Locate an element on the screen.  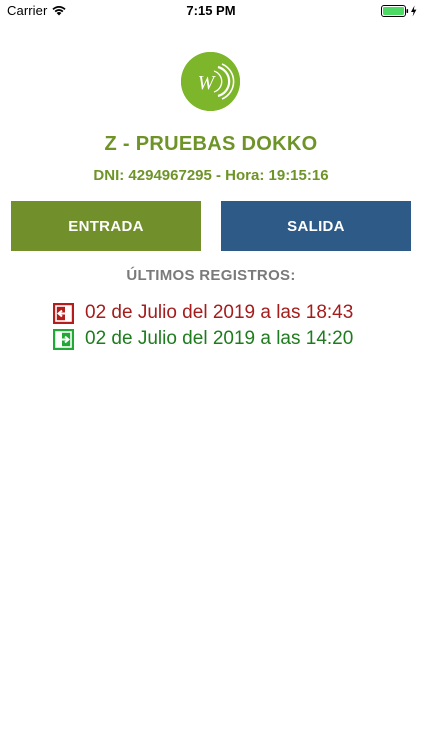
status-bar: Carrier 7:15 PM is located at coordinates (211, 11).